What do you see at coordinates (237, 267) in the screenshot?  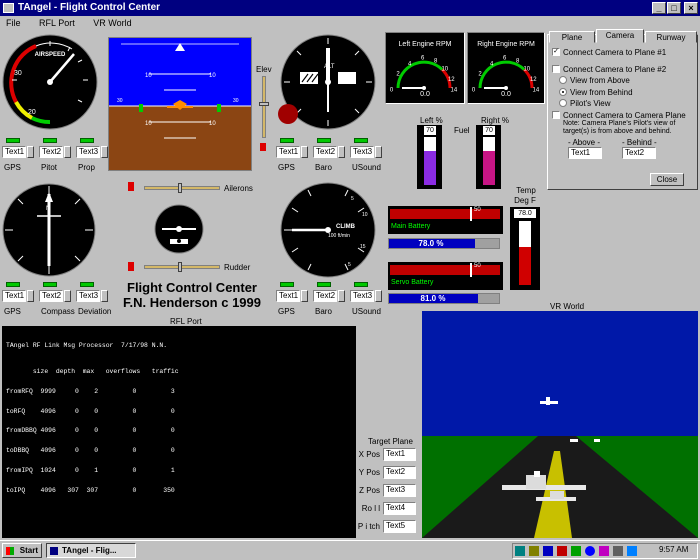 I see `rudder-label: Rudder` at bounding box center [237, 267].